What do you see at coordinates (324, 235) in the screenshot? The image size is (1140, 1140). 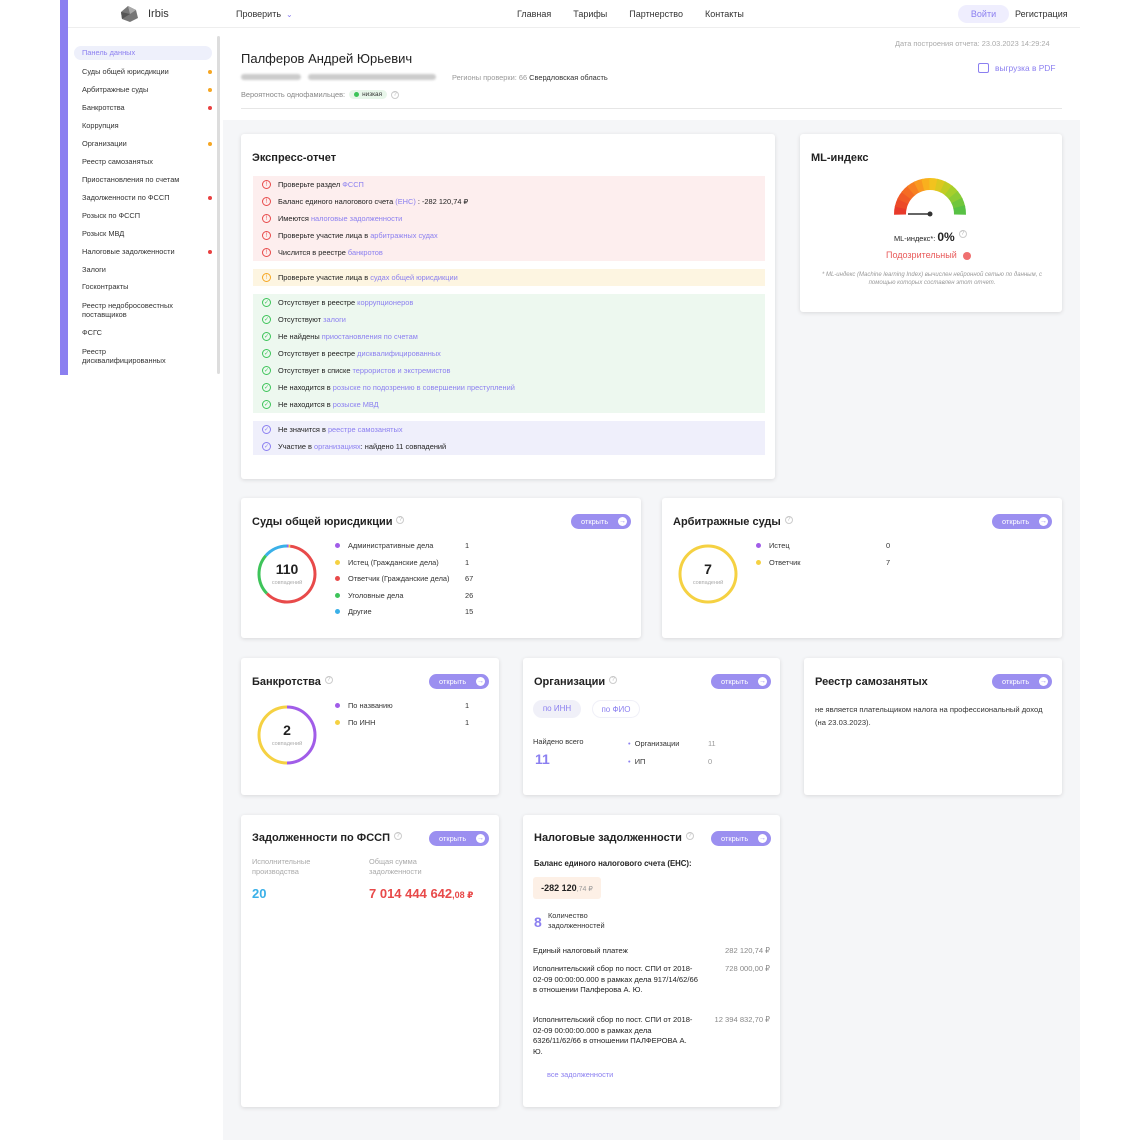 I see `item-text: Проверьте участие лица в` at bounding box center [324, 235].